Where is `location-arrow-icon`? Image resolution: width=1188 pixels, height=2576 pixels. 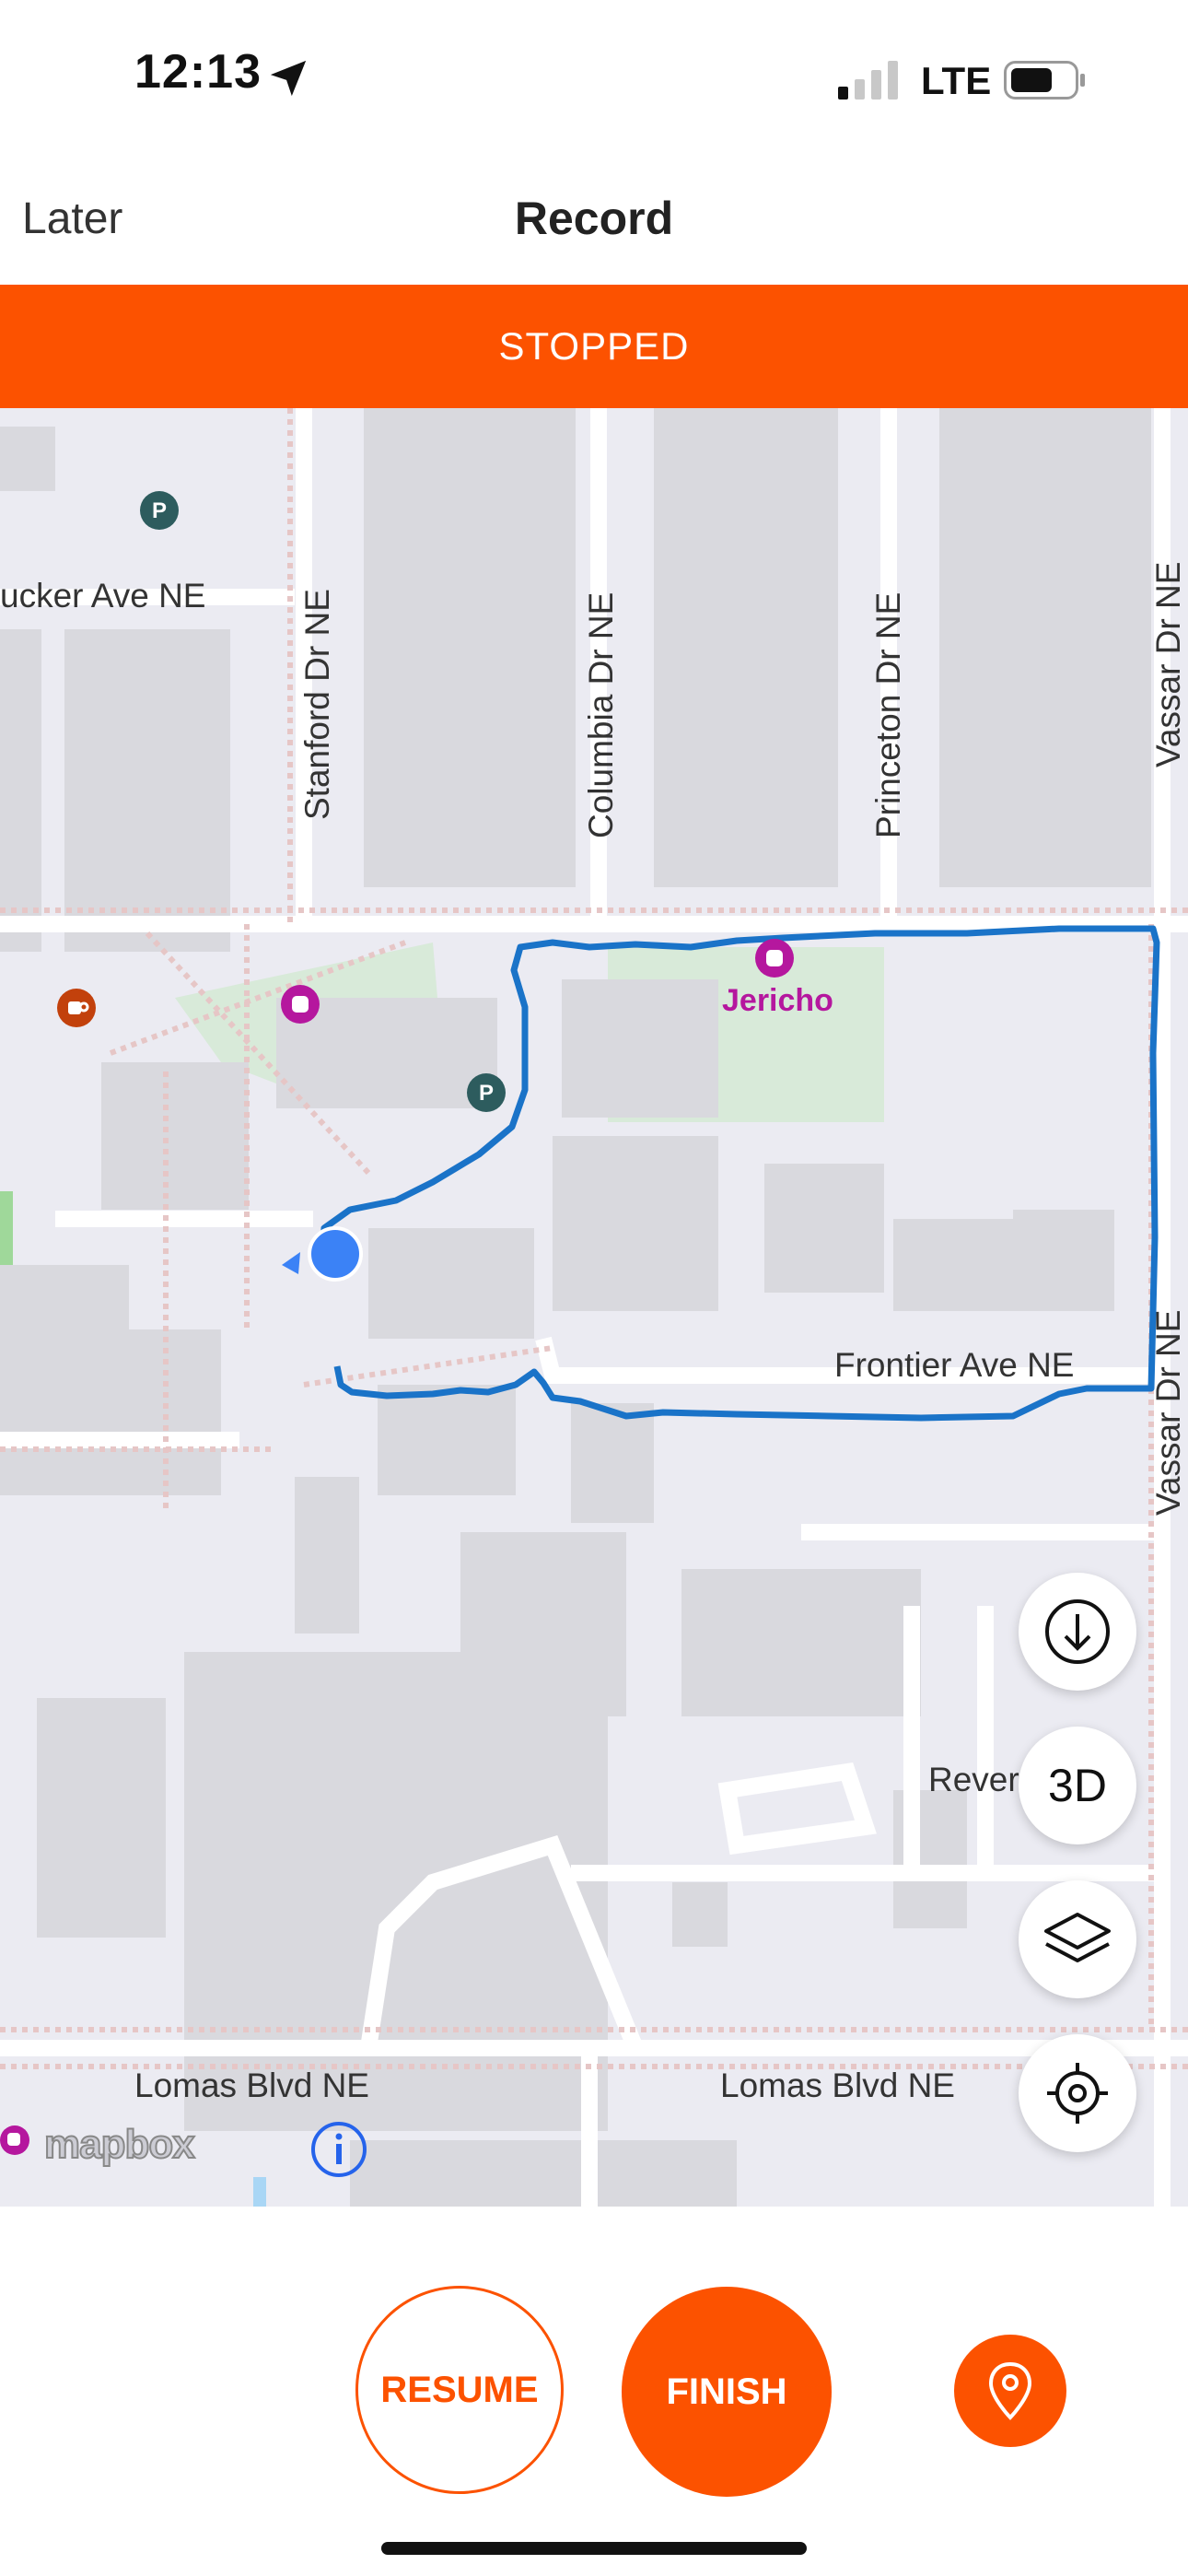 location-arrow-icon is located at coordinates (288, 78).